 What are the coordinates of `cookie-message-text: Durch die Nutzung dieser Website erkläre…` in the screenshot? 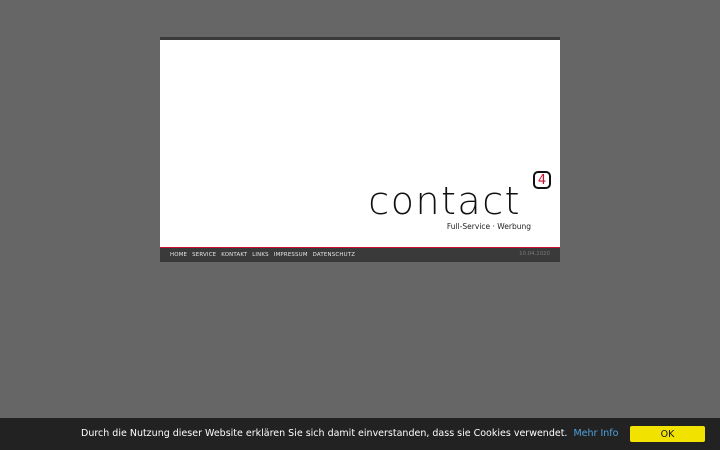 It's located at (324, 433).